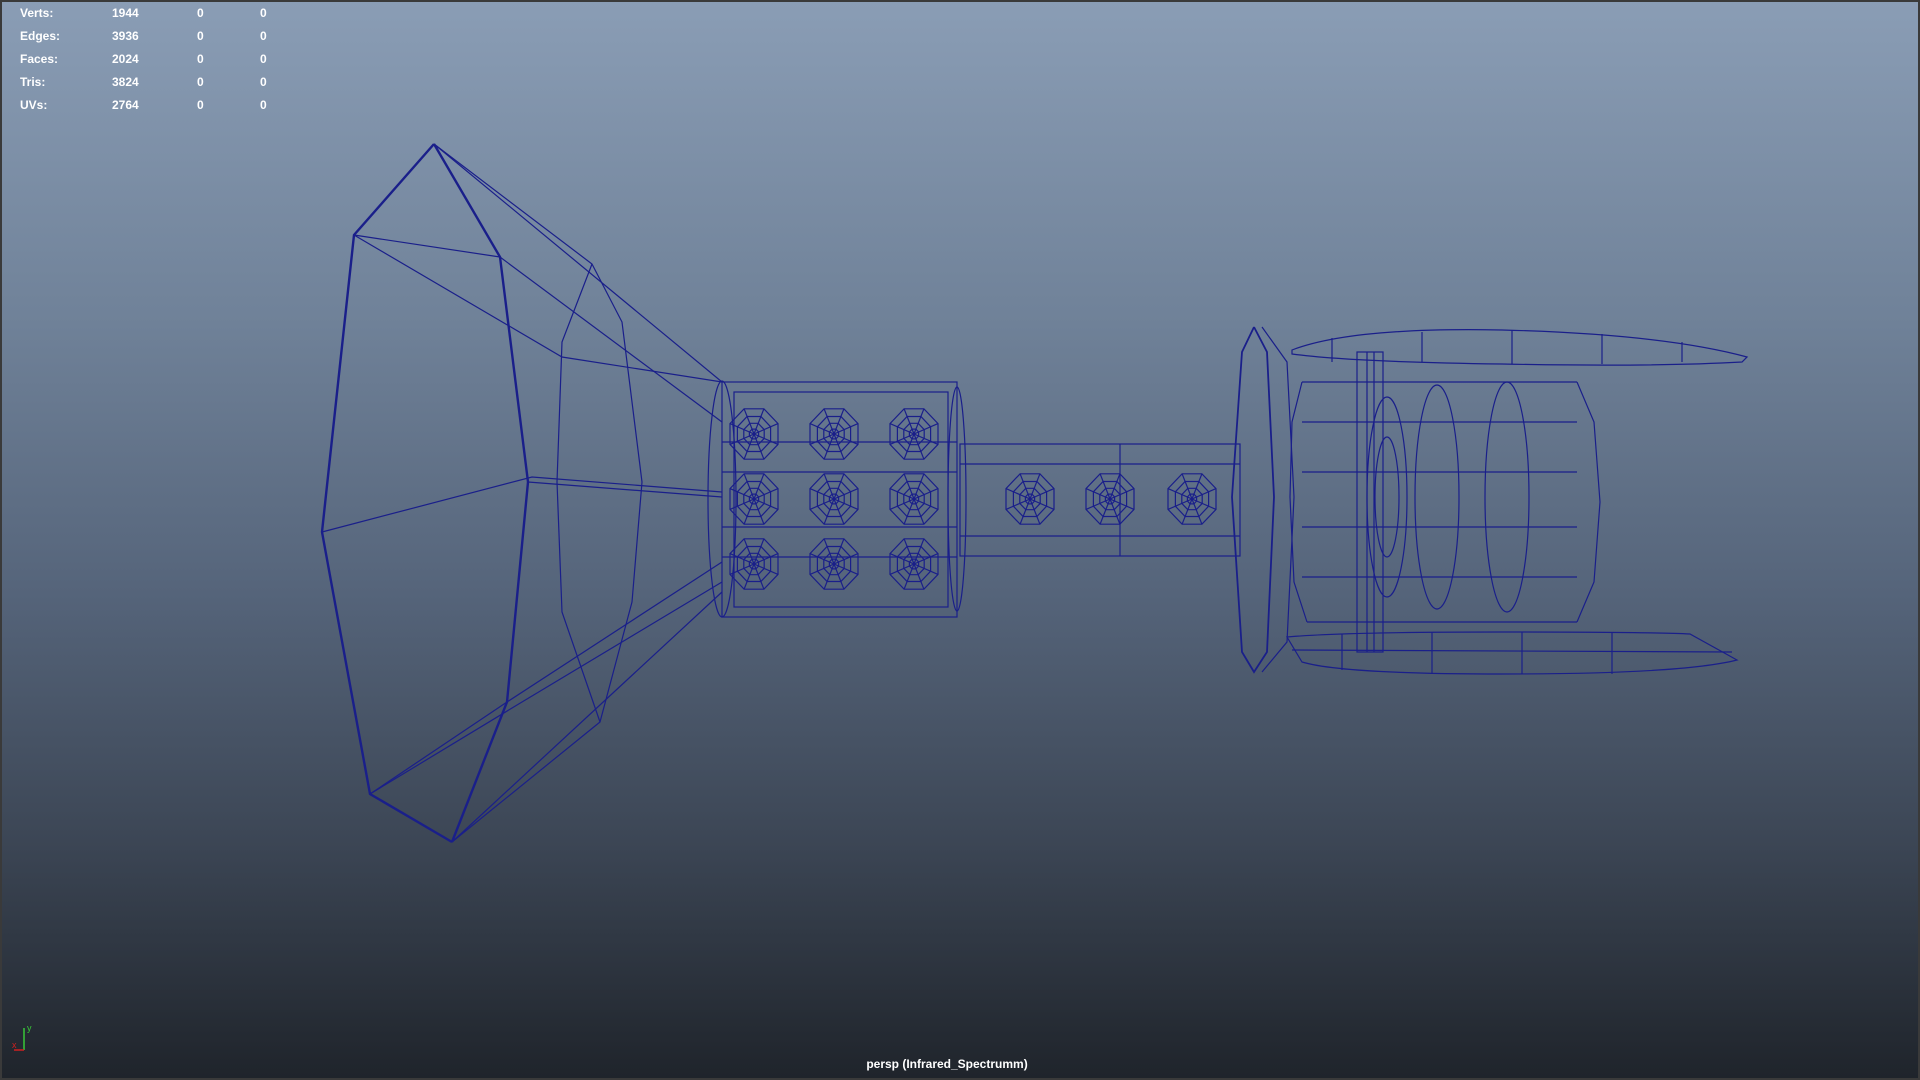 This screenshot has height=1080, width=1920. I want to click on lens-array, so click(973, 499).